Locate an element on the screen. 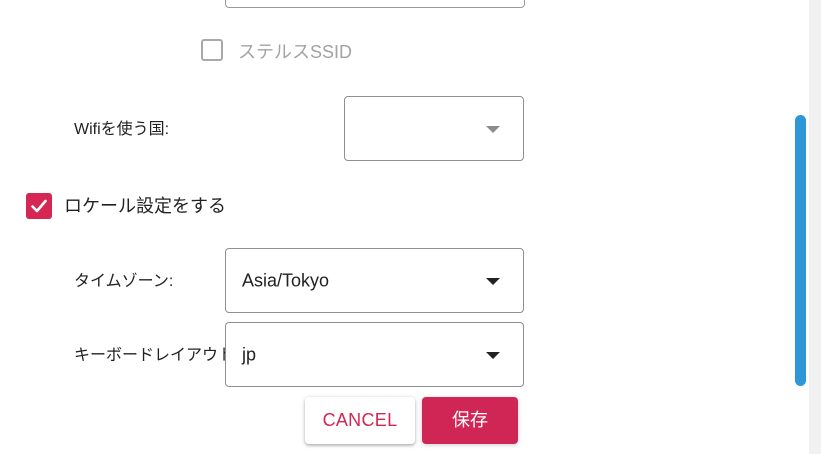 This screenshot has width=821, height=454. timezone-value: Asia/Tokyo is located at coordinates (286, 280).